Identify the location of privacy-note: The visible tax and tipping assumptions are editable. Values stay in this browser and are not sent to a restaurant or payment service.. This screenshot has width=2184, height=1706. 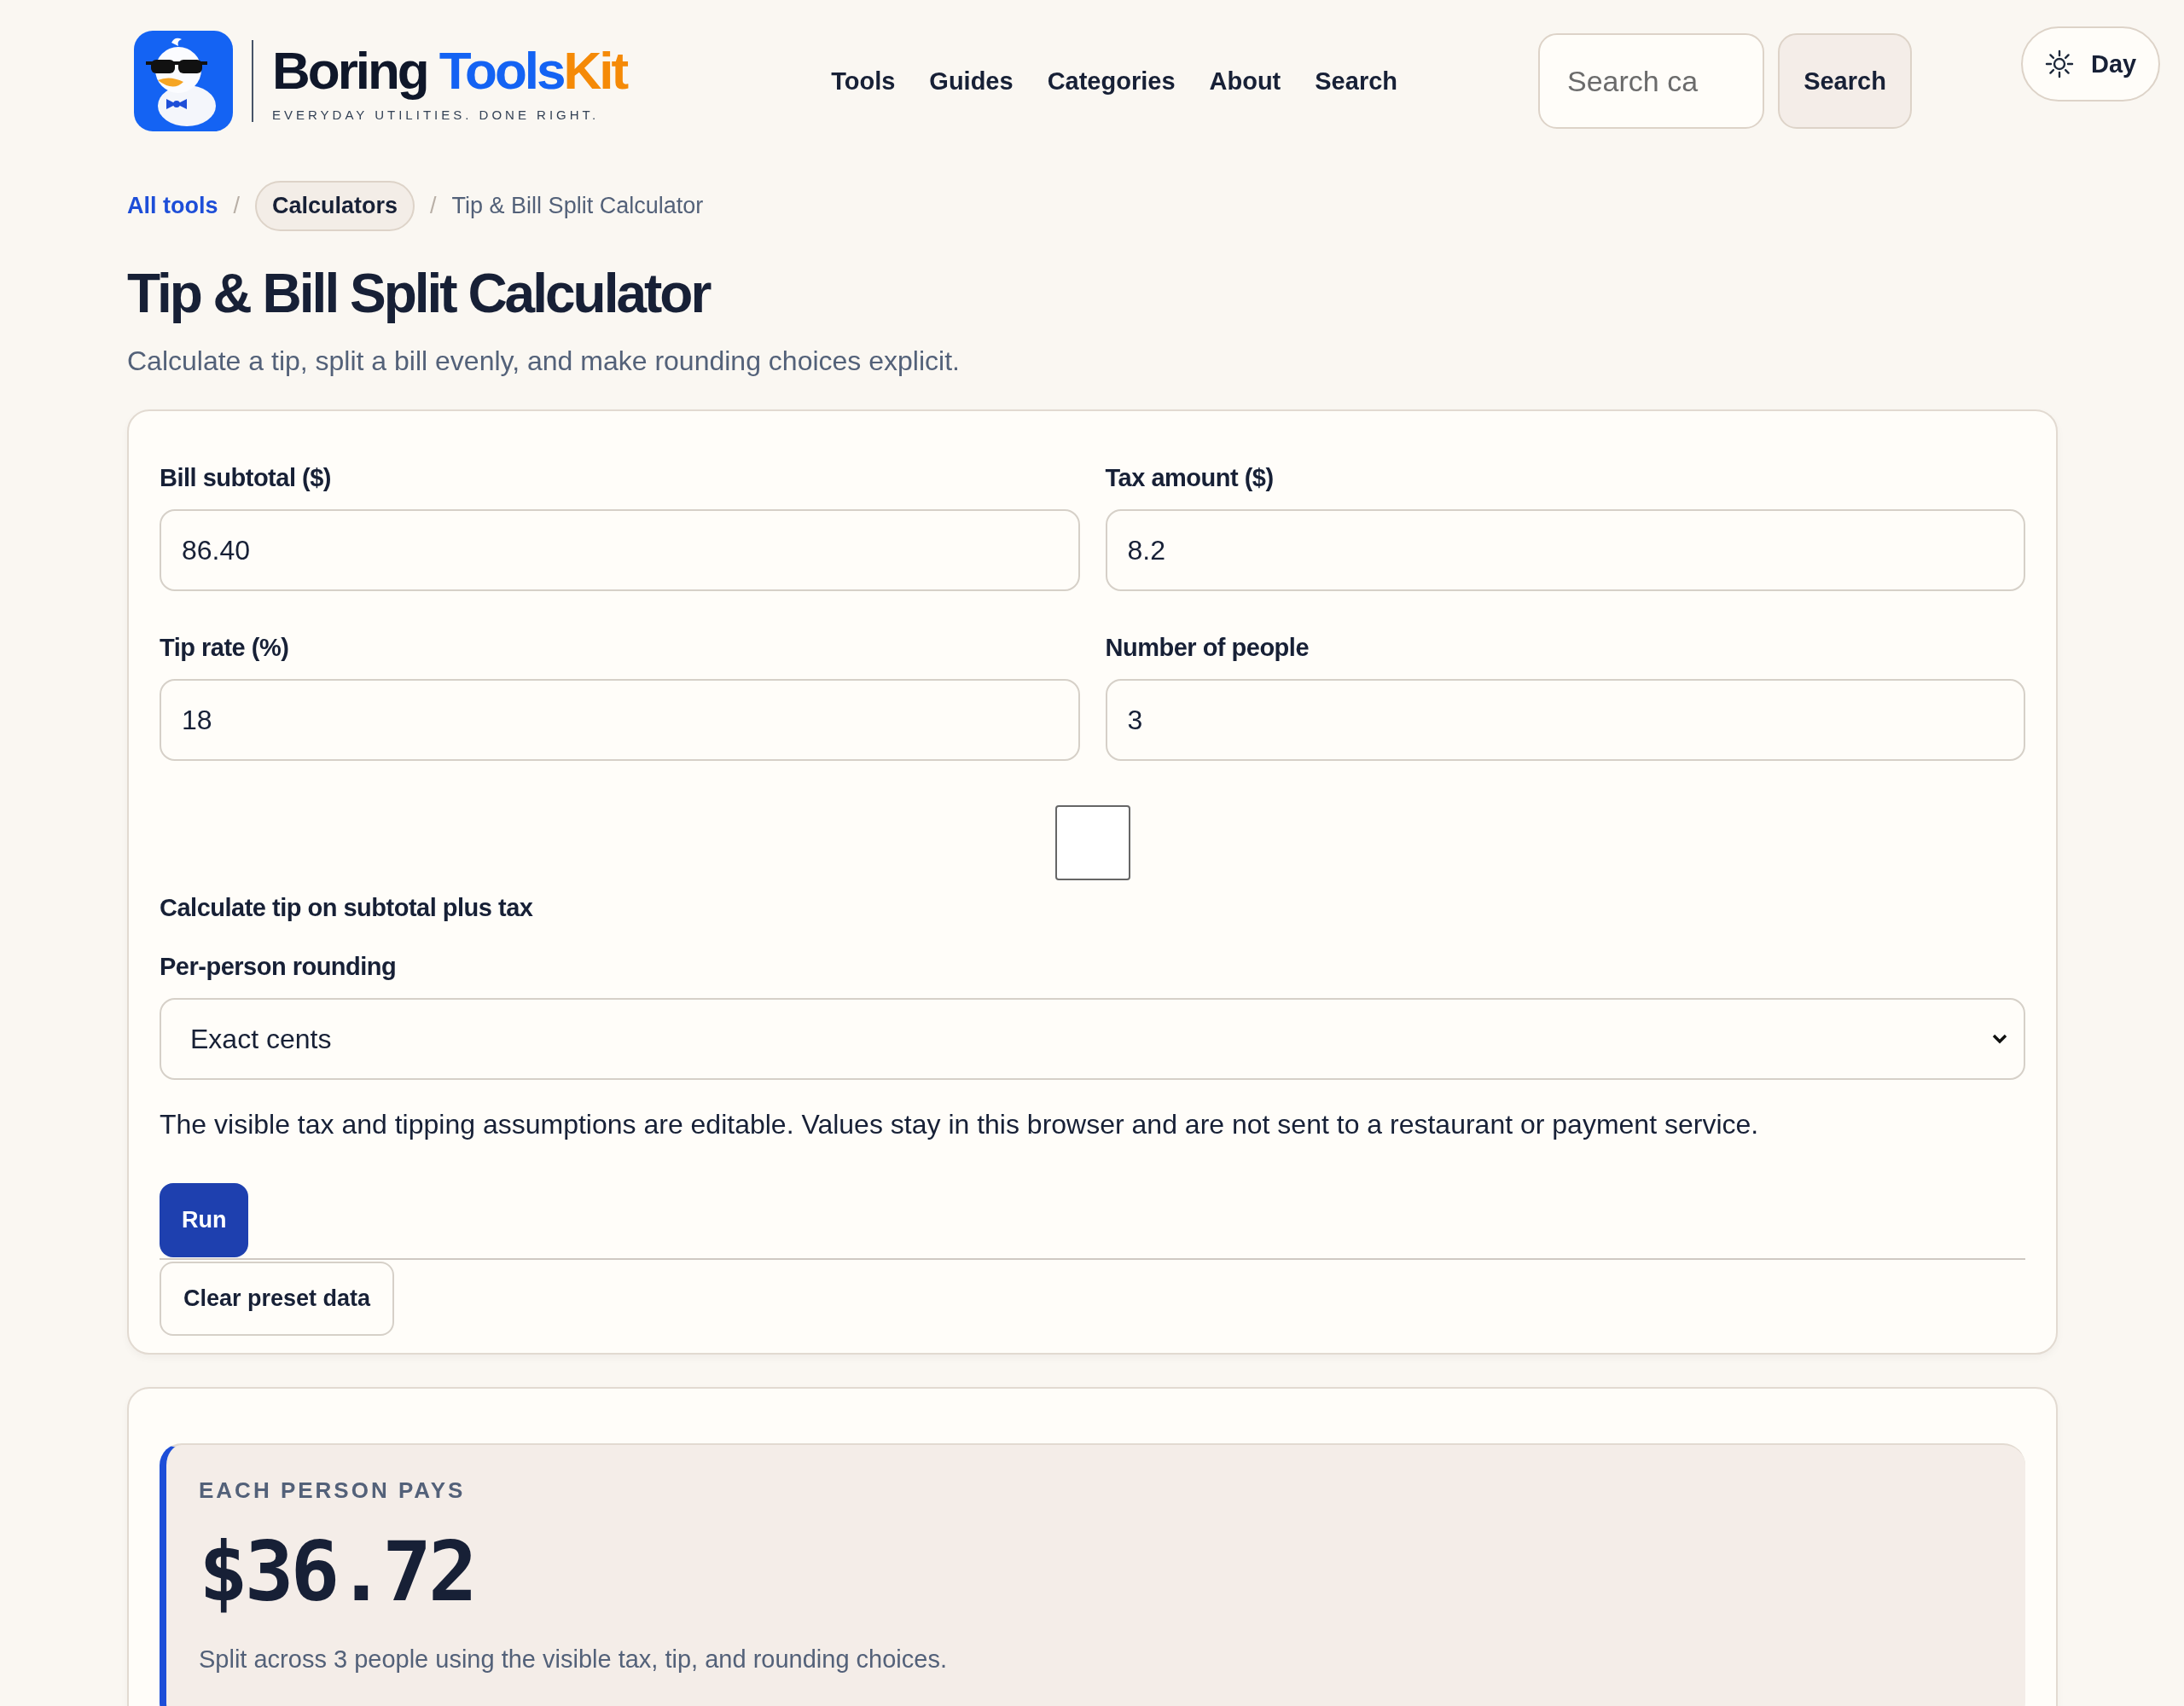
(960, 1125).